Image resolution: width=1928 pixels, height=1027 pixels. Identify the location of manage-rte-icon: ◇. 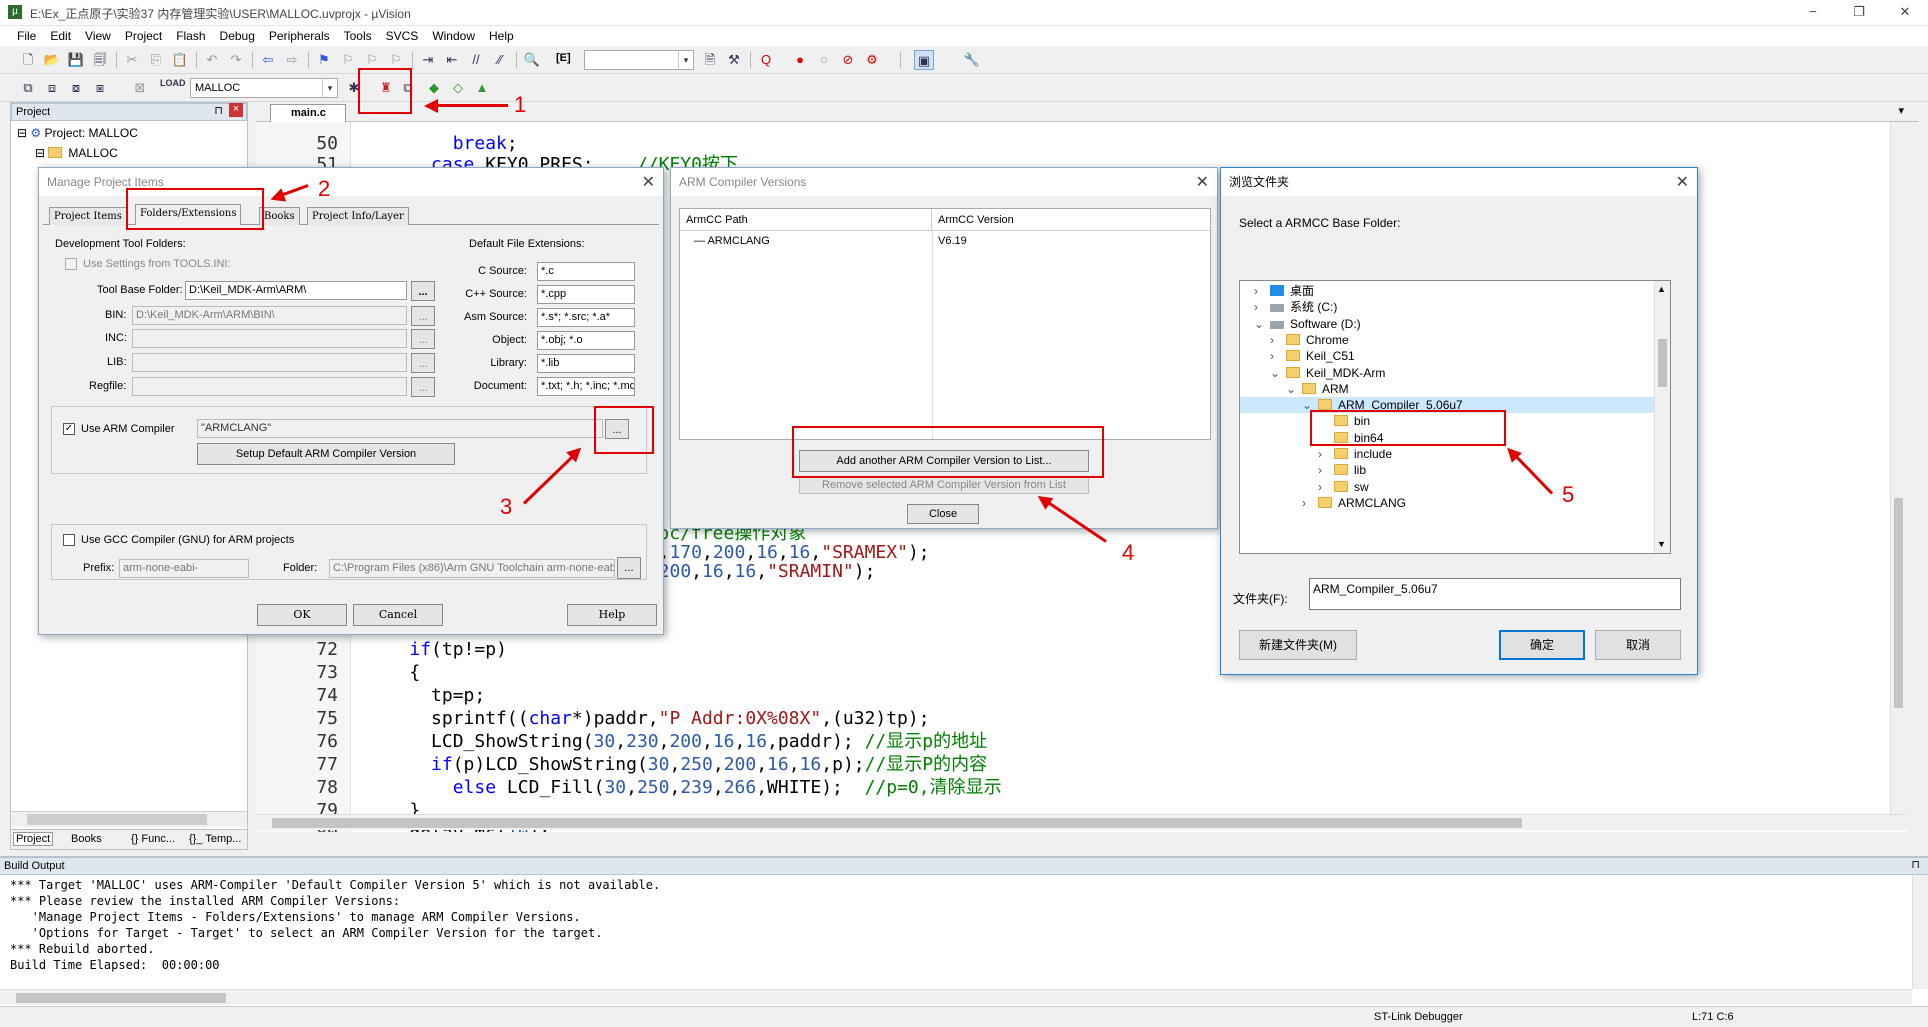
(458, 88).